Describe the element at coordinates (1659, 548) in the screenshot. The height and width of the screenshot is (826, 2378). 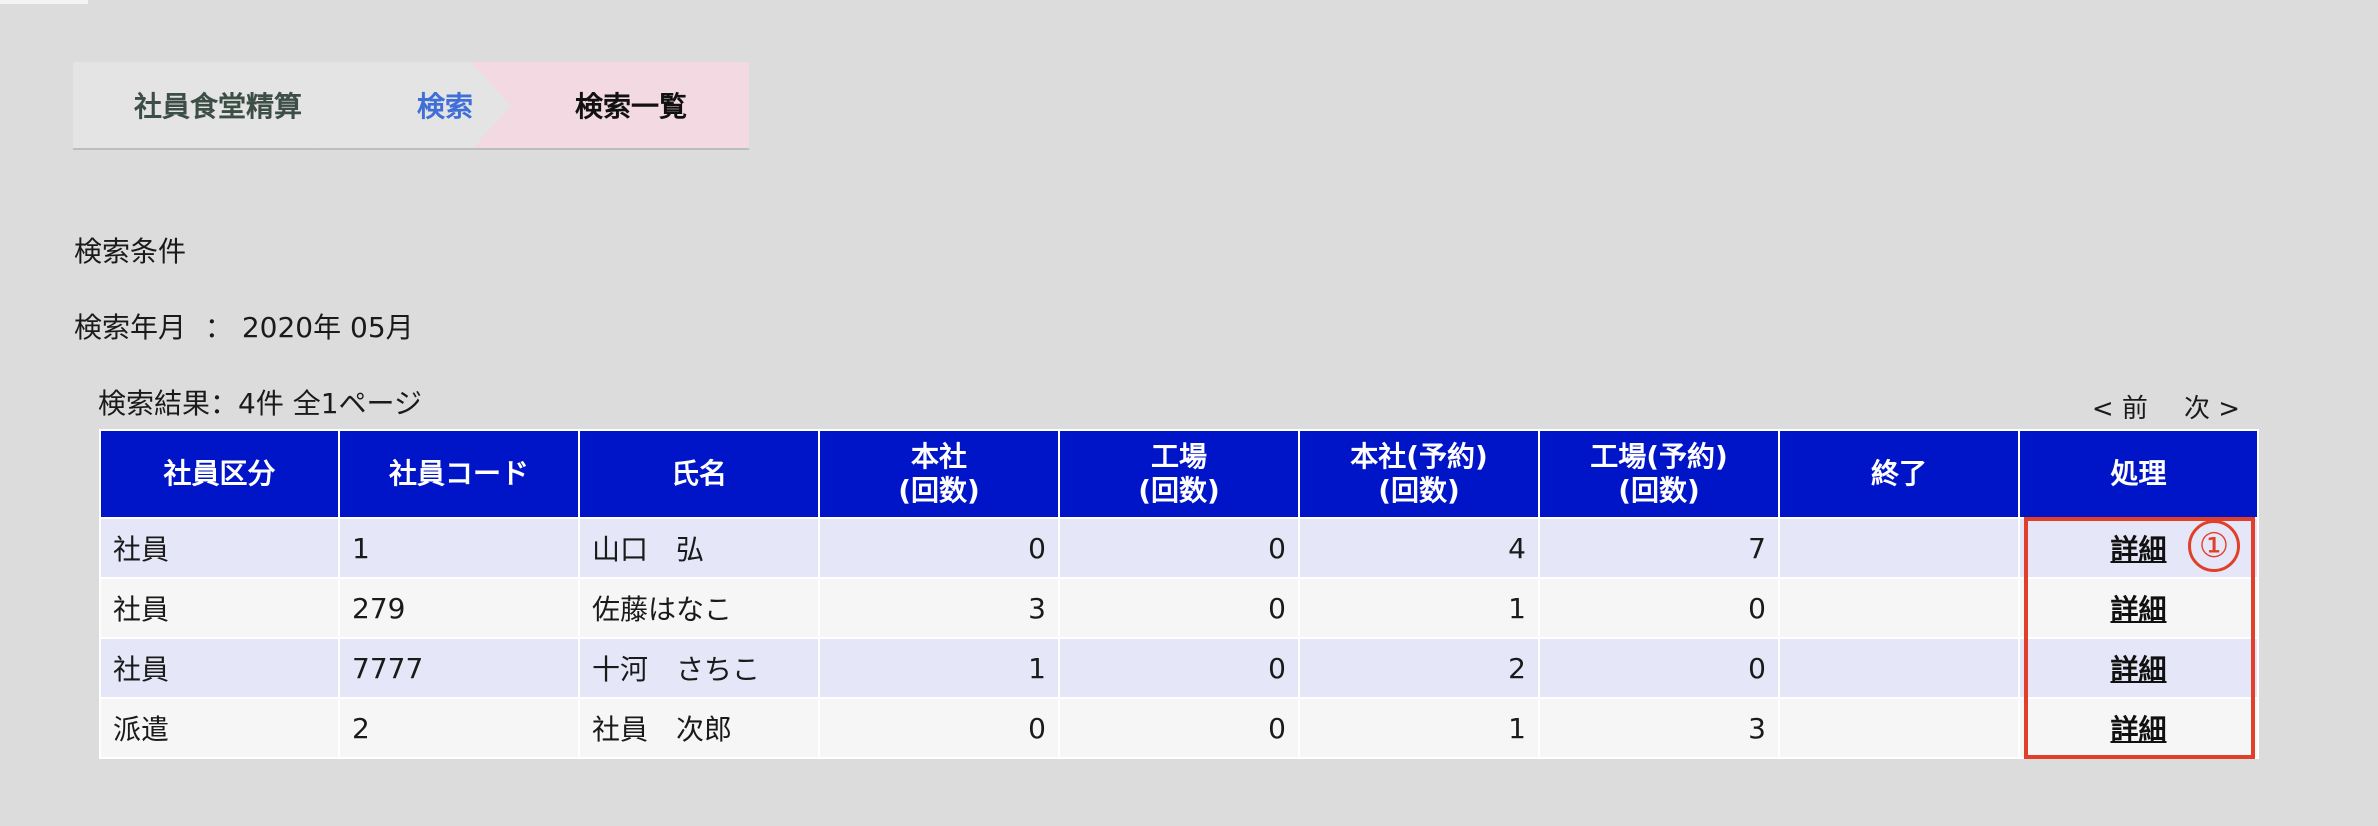
I see `cell-factory-reserved-count: 7` at that location.